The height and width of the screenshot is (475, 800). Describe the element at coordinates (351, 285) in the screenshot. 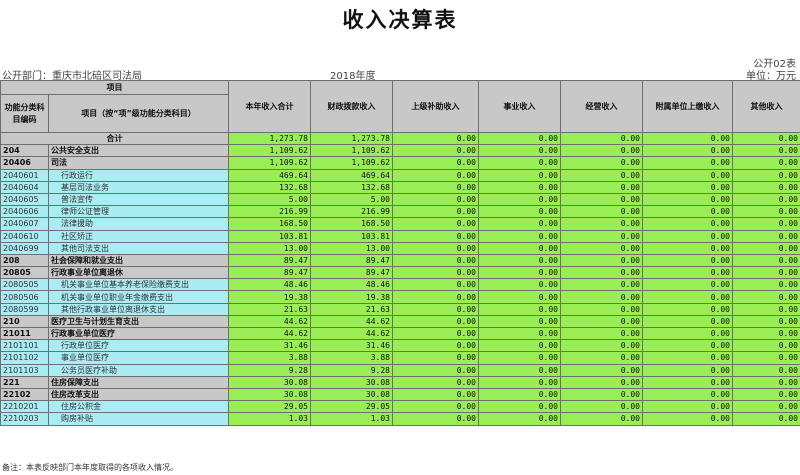

I see `value-cell: 48.46` at that location.